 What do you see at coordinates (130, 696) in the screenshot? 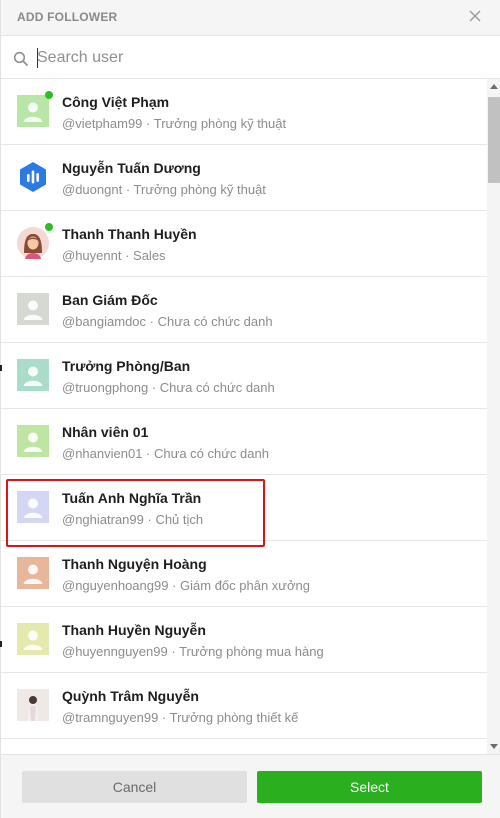
I see `user-name: Quỳnh Trâm Nguyễn` at bounding box center [130, 696].